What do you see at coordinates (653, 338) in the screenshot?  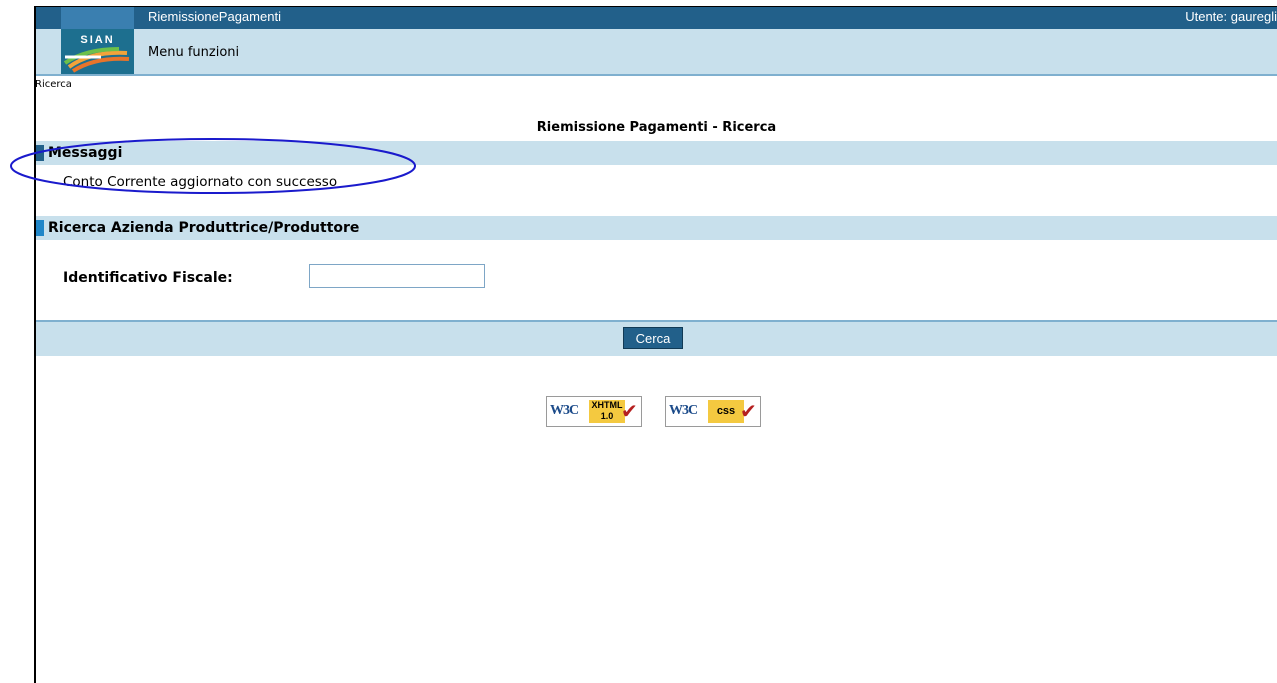 I see `cerca-button: Cerca` at bounding box center [653, 338].